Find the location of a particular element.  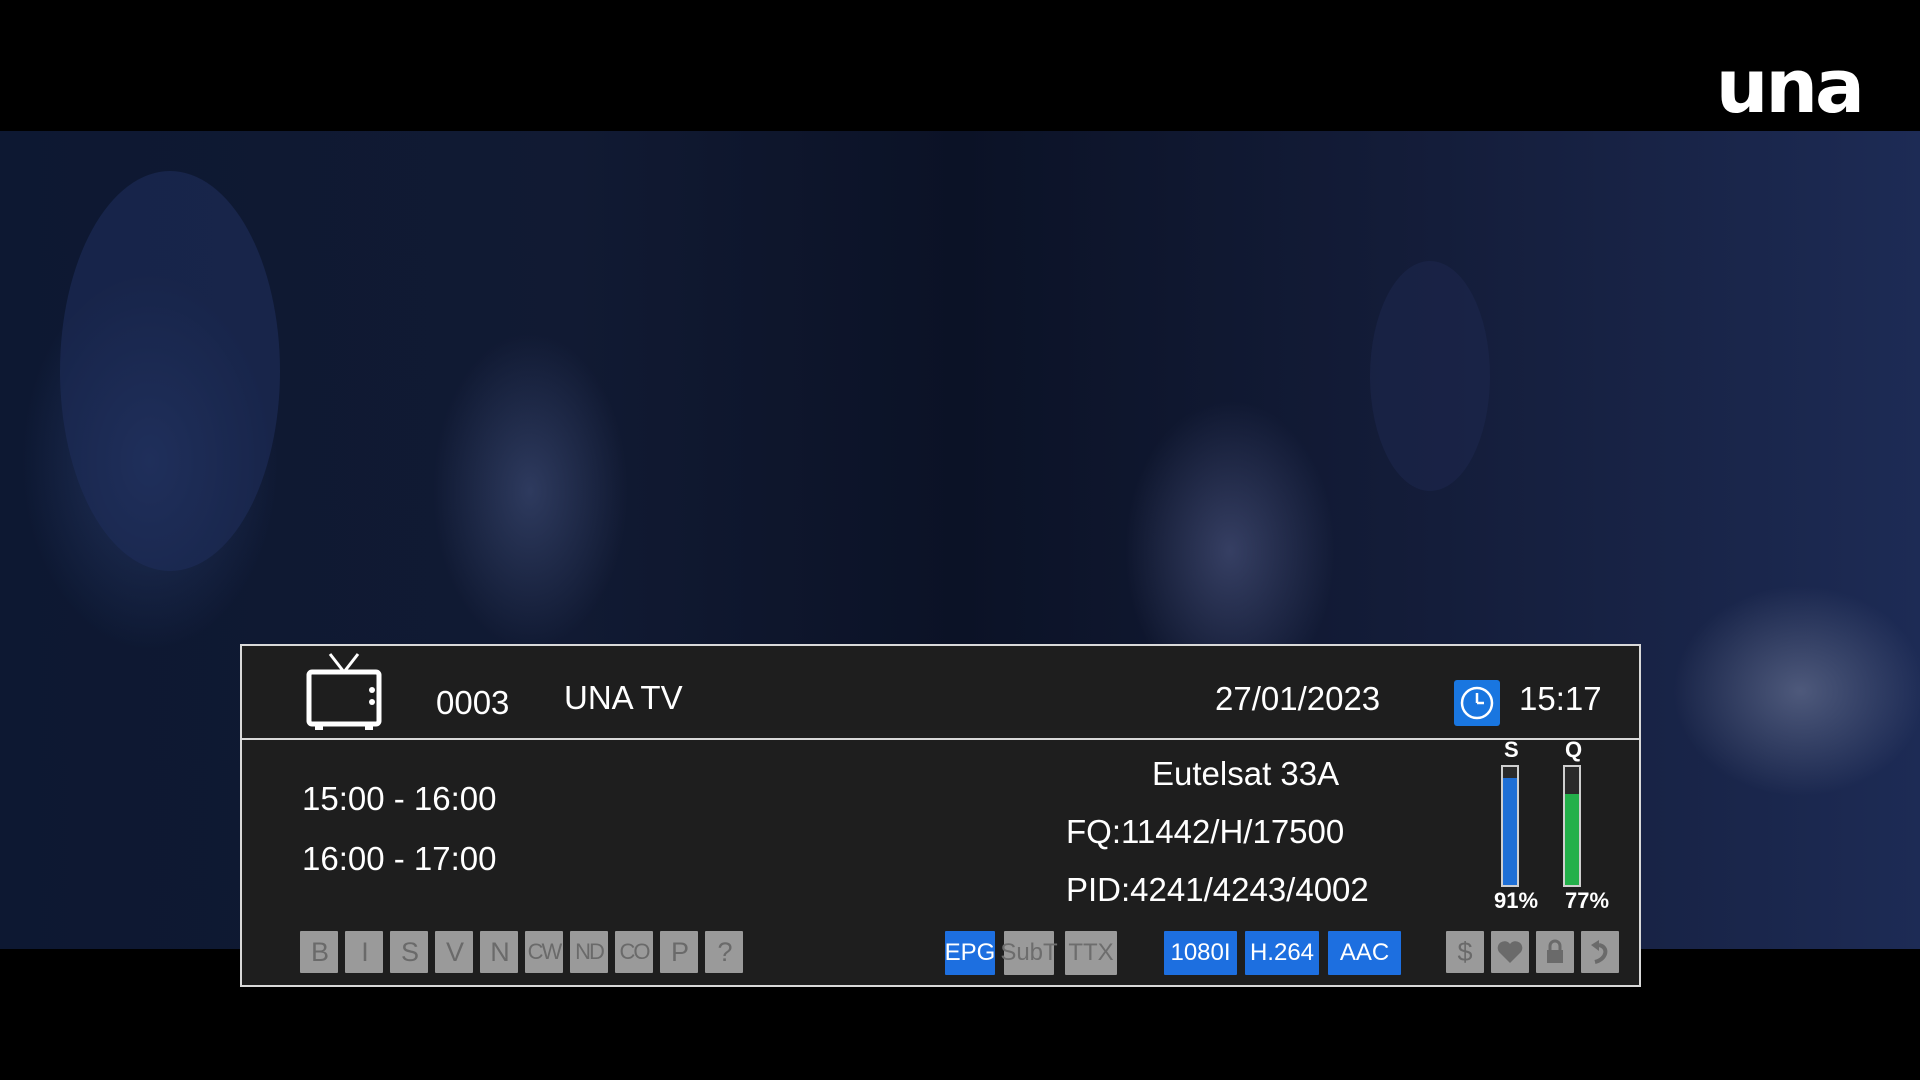

clock-icon is located at coordinates (1477, 703).